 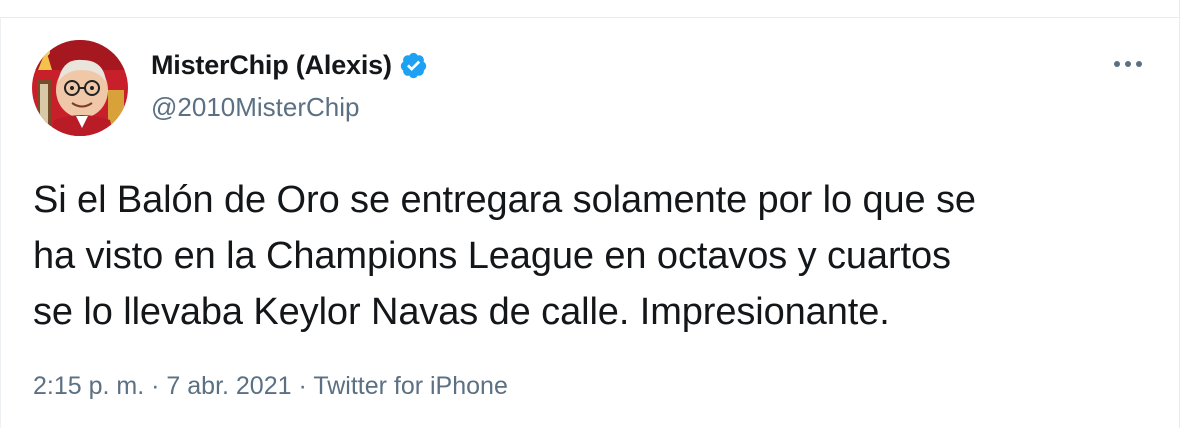 What do you see at coordinates (590, 17) in the screenshot?
I see `top-divider` at bounding box center [590, 17].